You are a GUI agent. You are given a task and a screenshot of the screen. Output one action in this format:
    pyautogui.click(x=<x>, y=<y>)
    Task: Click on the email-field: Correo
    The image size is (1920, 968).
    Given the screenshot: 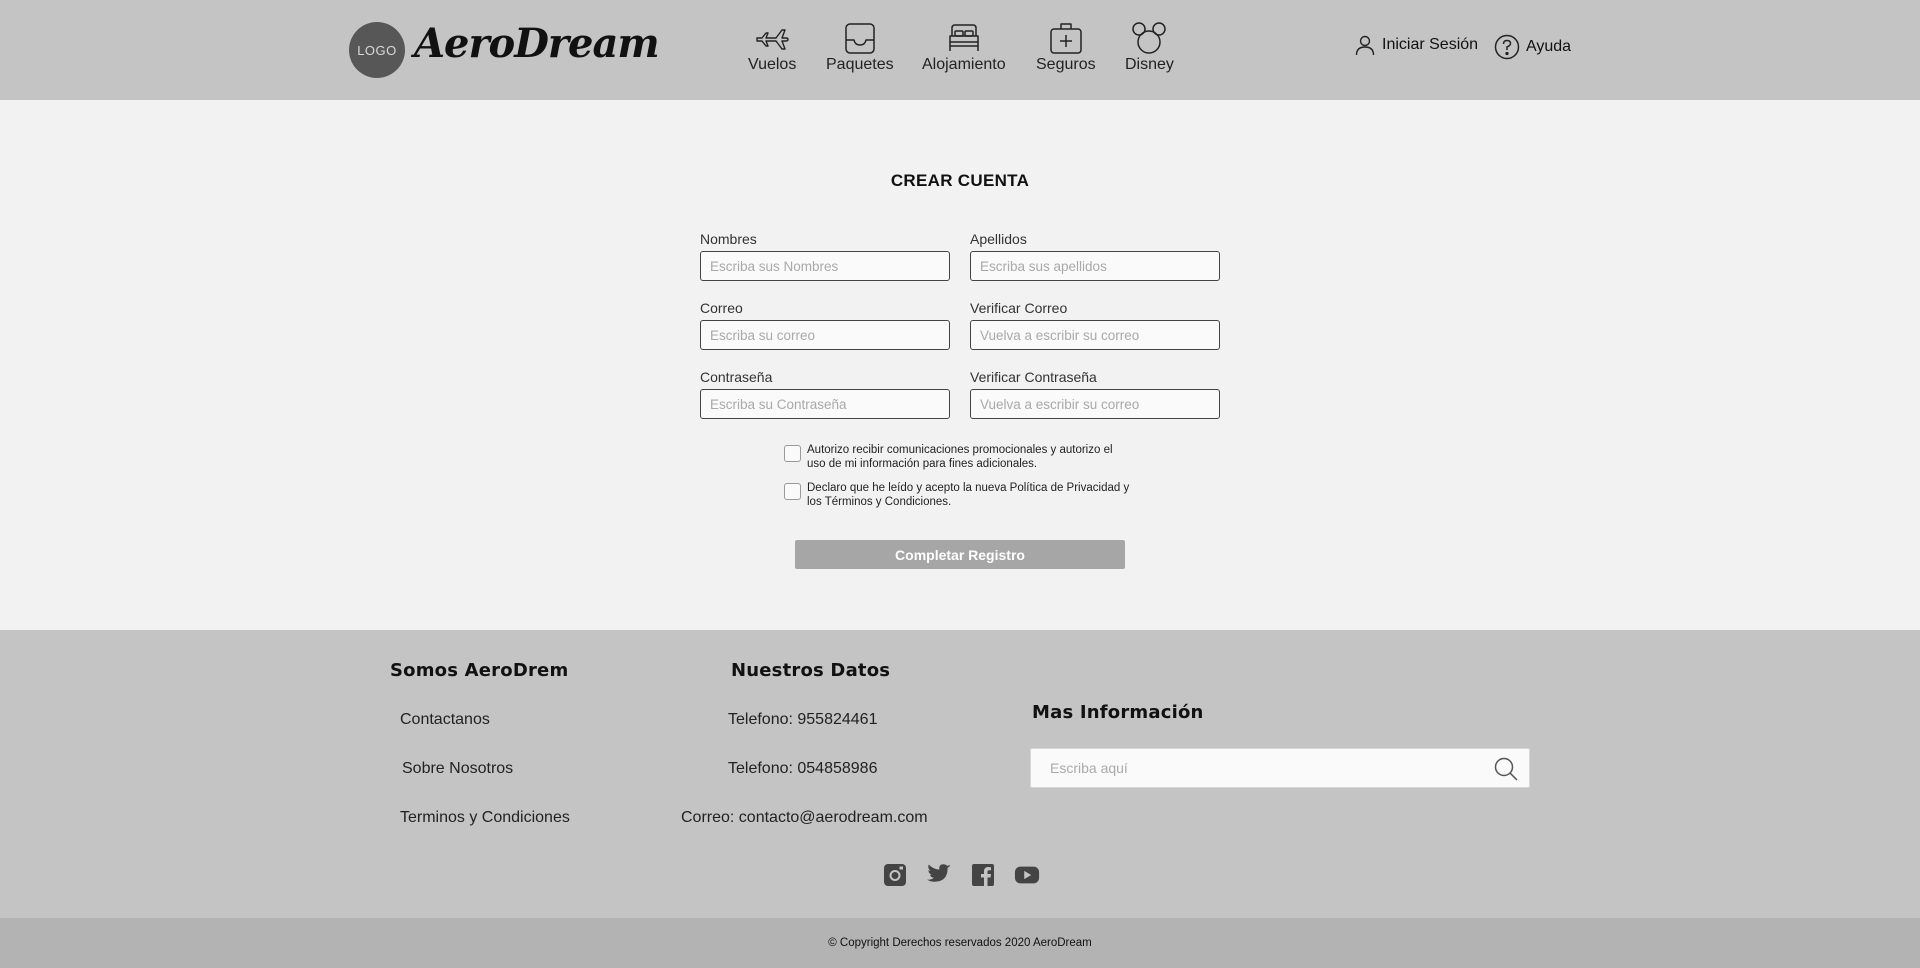 What is the action you would take?
    pyautogui.click(x=825, y=325)
    